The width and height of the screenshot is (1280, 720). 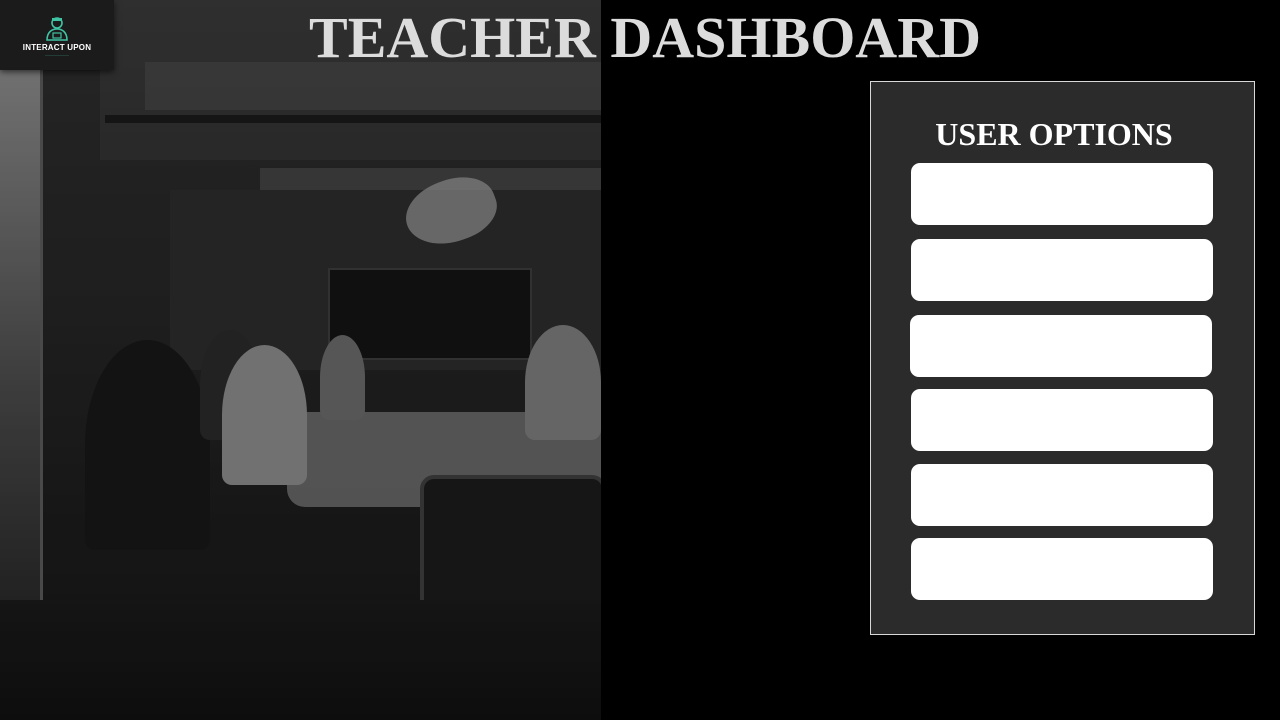 I want to click on logo-name: INTERACT UPON, so click(x=57, y=47).